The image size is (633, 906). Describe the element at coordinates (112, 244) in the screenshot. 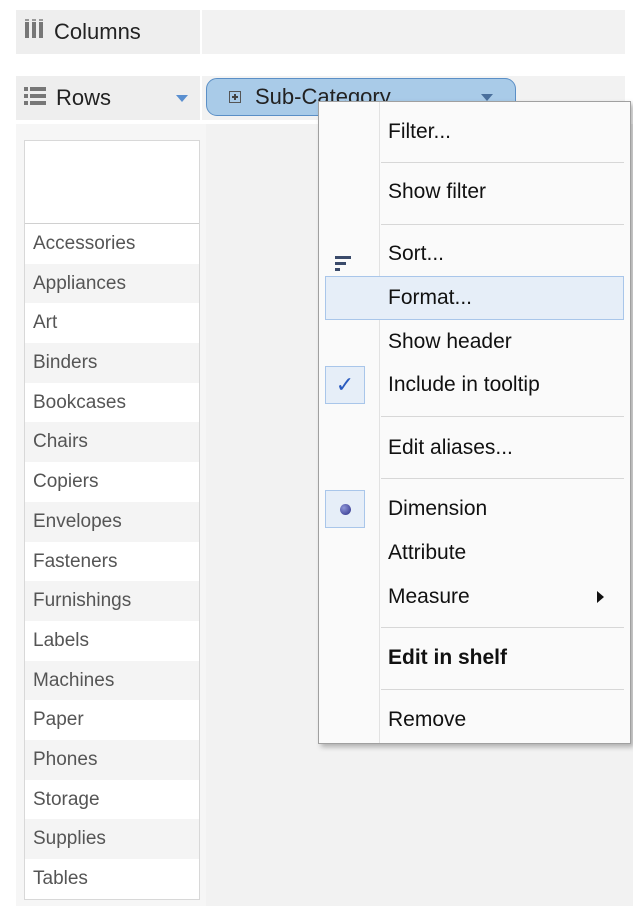

I see `row-header-item: Accessories` at that location.